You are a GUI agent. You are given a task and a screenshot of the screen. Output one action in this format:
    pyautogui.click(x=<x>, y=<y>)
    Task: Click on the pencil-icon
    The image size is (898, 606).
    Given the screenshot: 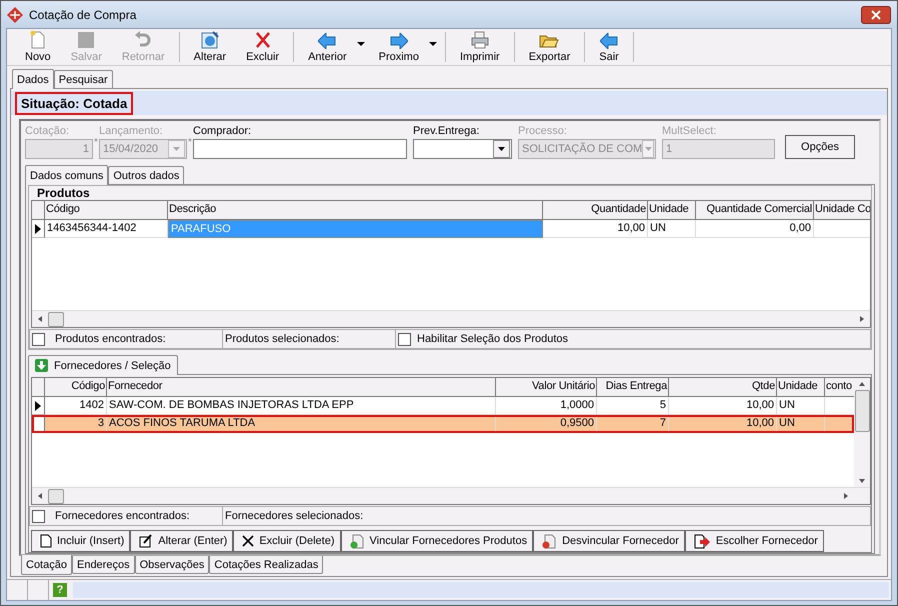 What is the action you would take?
    pyautogui.click(x=146, y=541)
    